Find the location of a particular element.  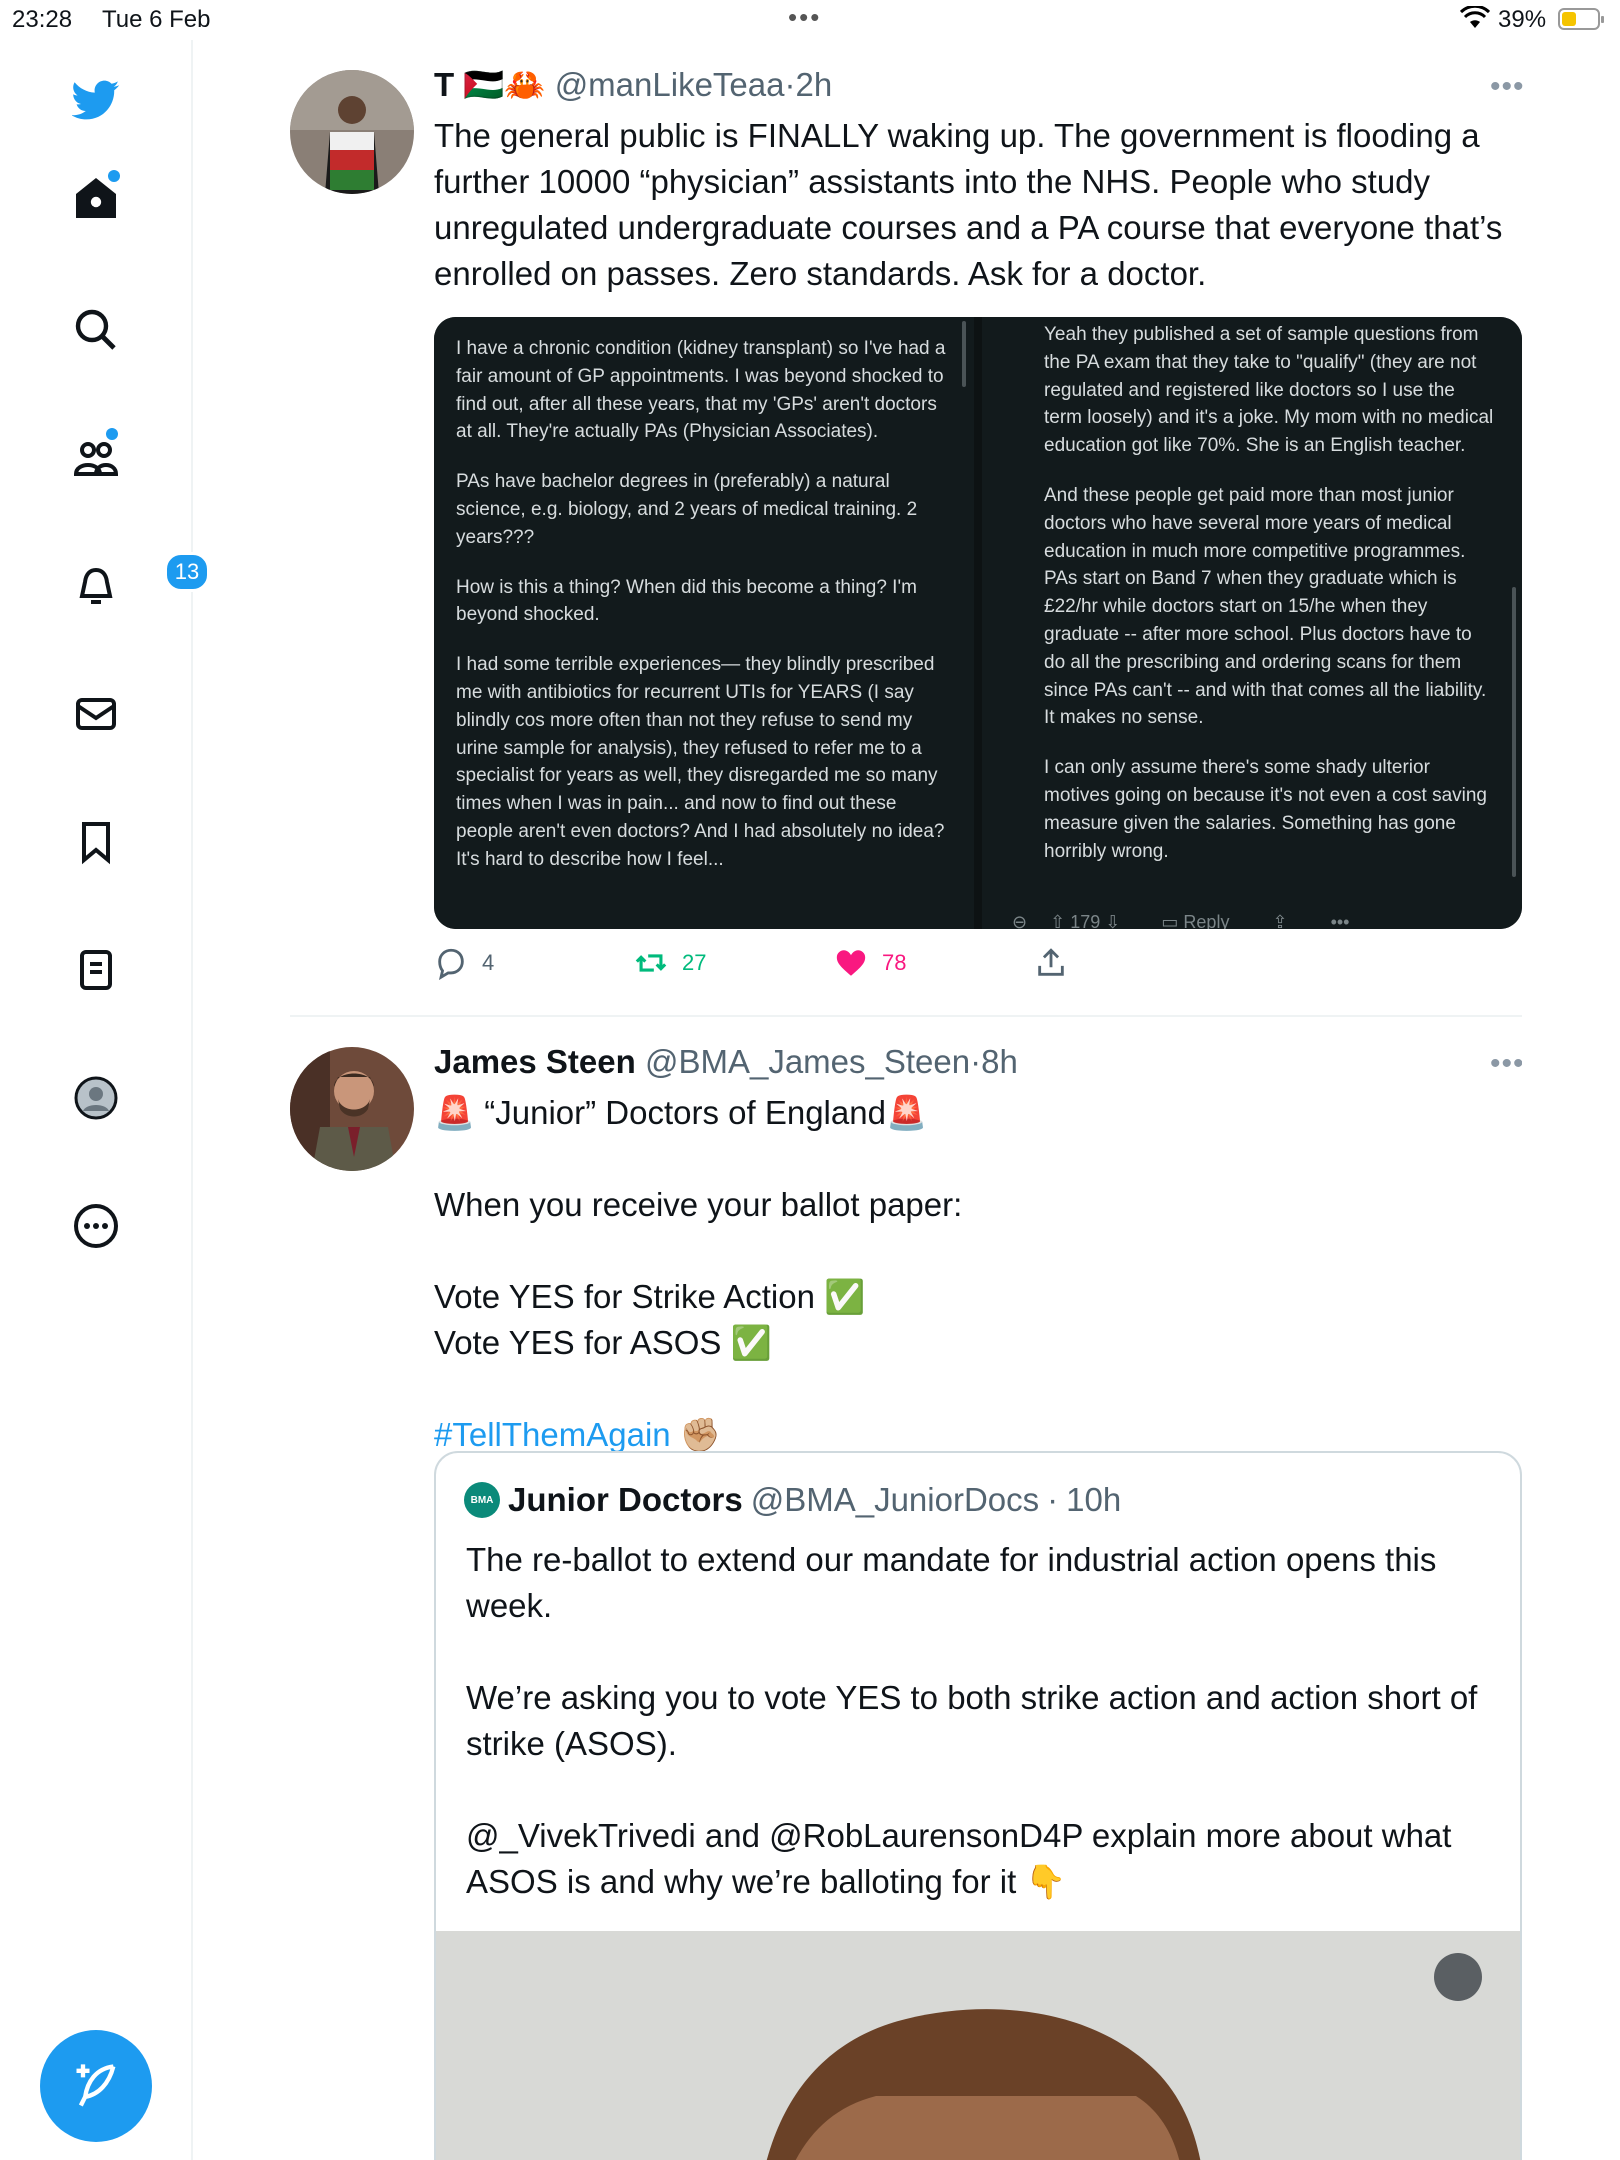

person-photo is located at coordinates (978, 2045).